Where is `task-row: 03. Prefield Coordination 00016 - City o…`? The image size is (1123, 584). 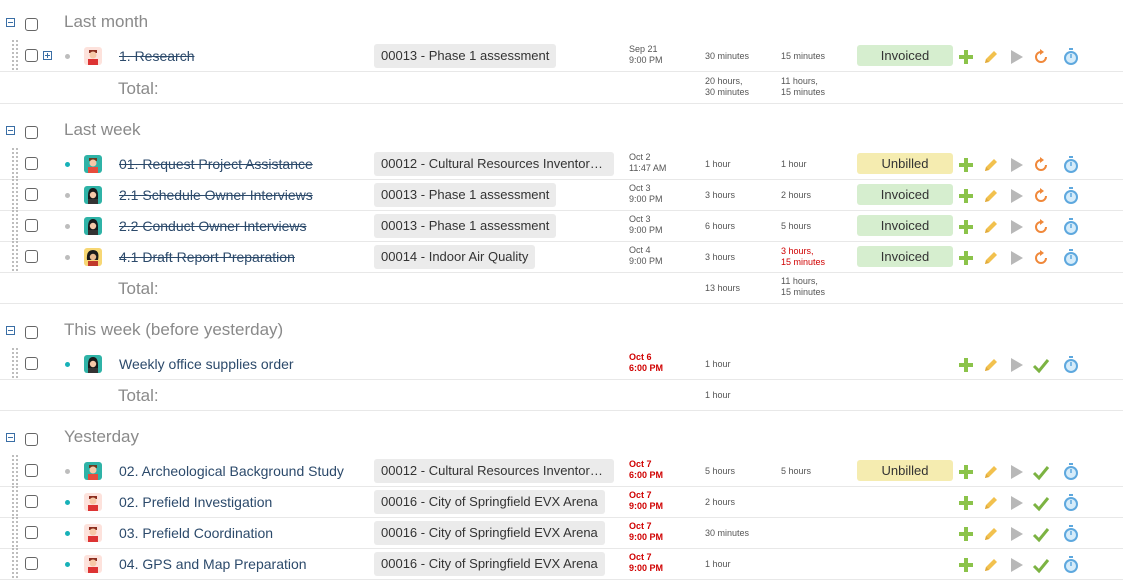
task-row: 03. Prefield Coordination 00016 - City o… is located at coordinates (561, 532).